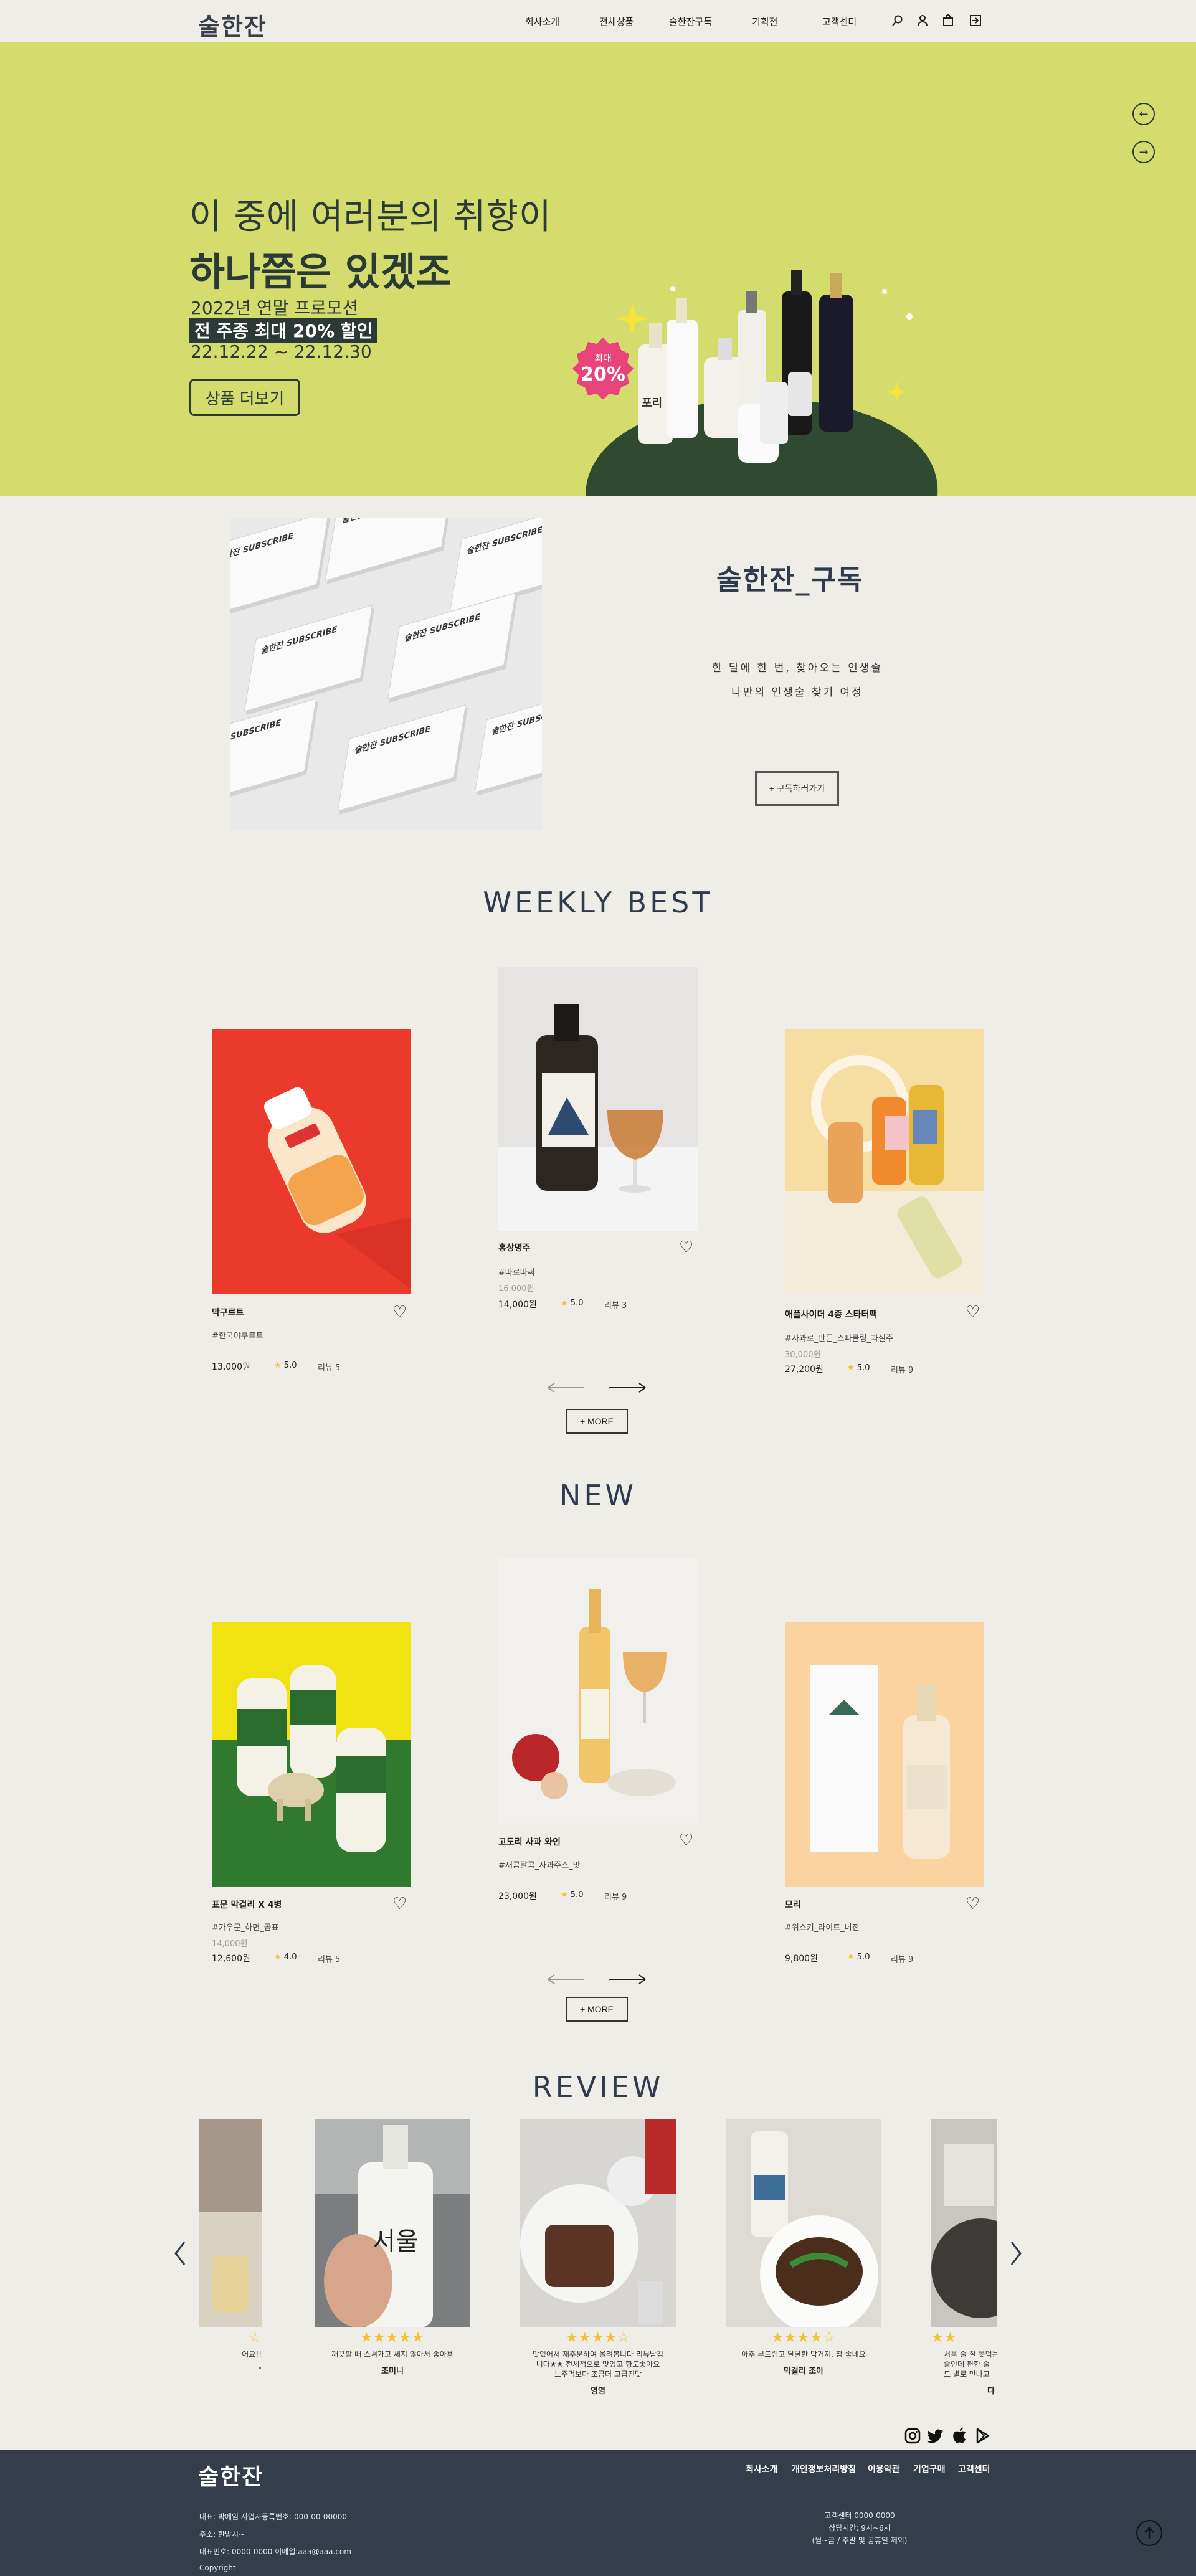 Image resolution: width=1196 pixels, height=2576 pixels. Describe the element at coordinates (762, 2469) in the screenshot. I see `footer-about: 회사소개` at that location.